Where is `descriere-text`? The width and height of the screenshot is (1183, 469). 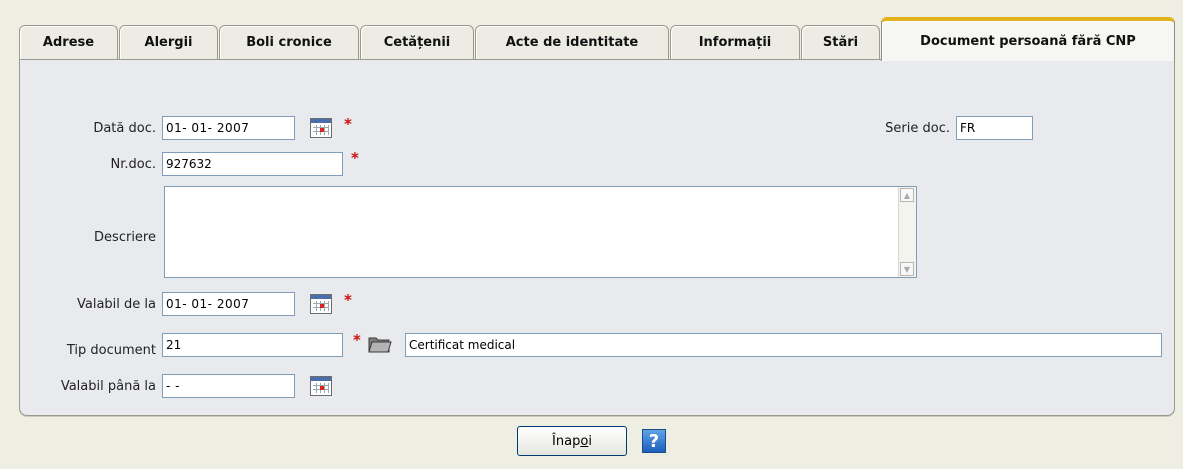 descriere-text is located at coordinates (540, 190).